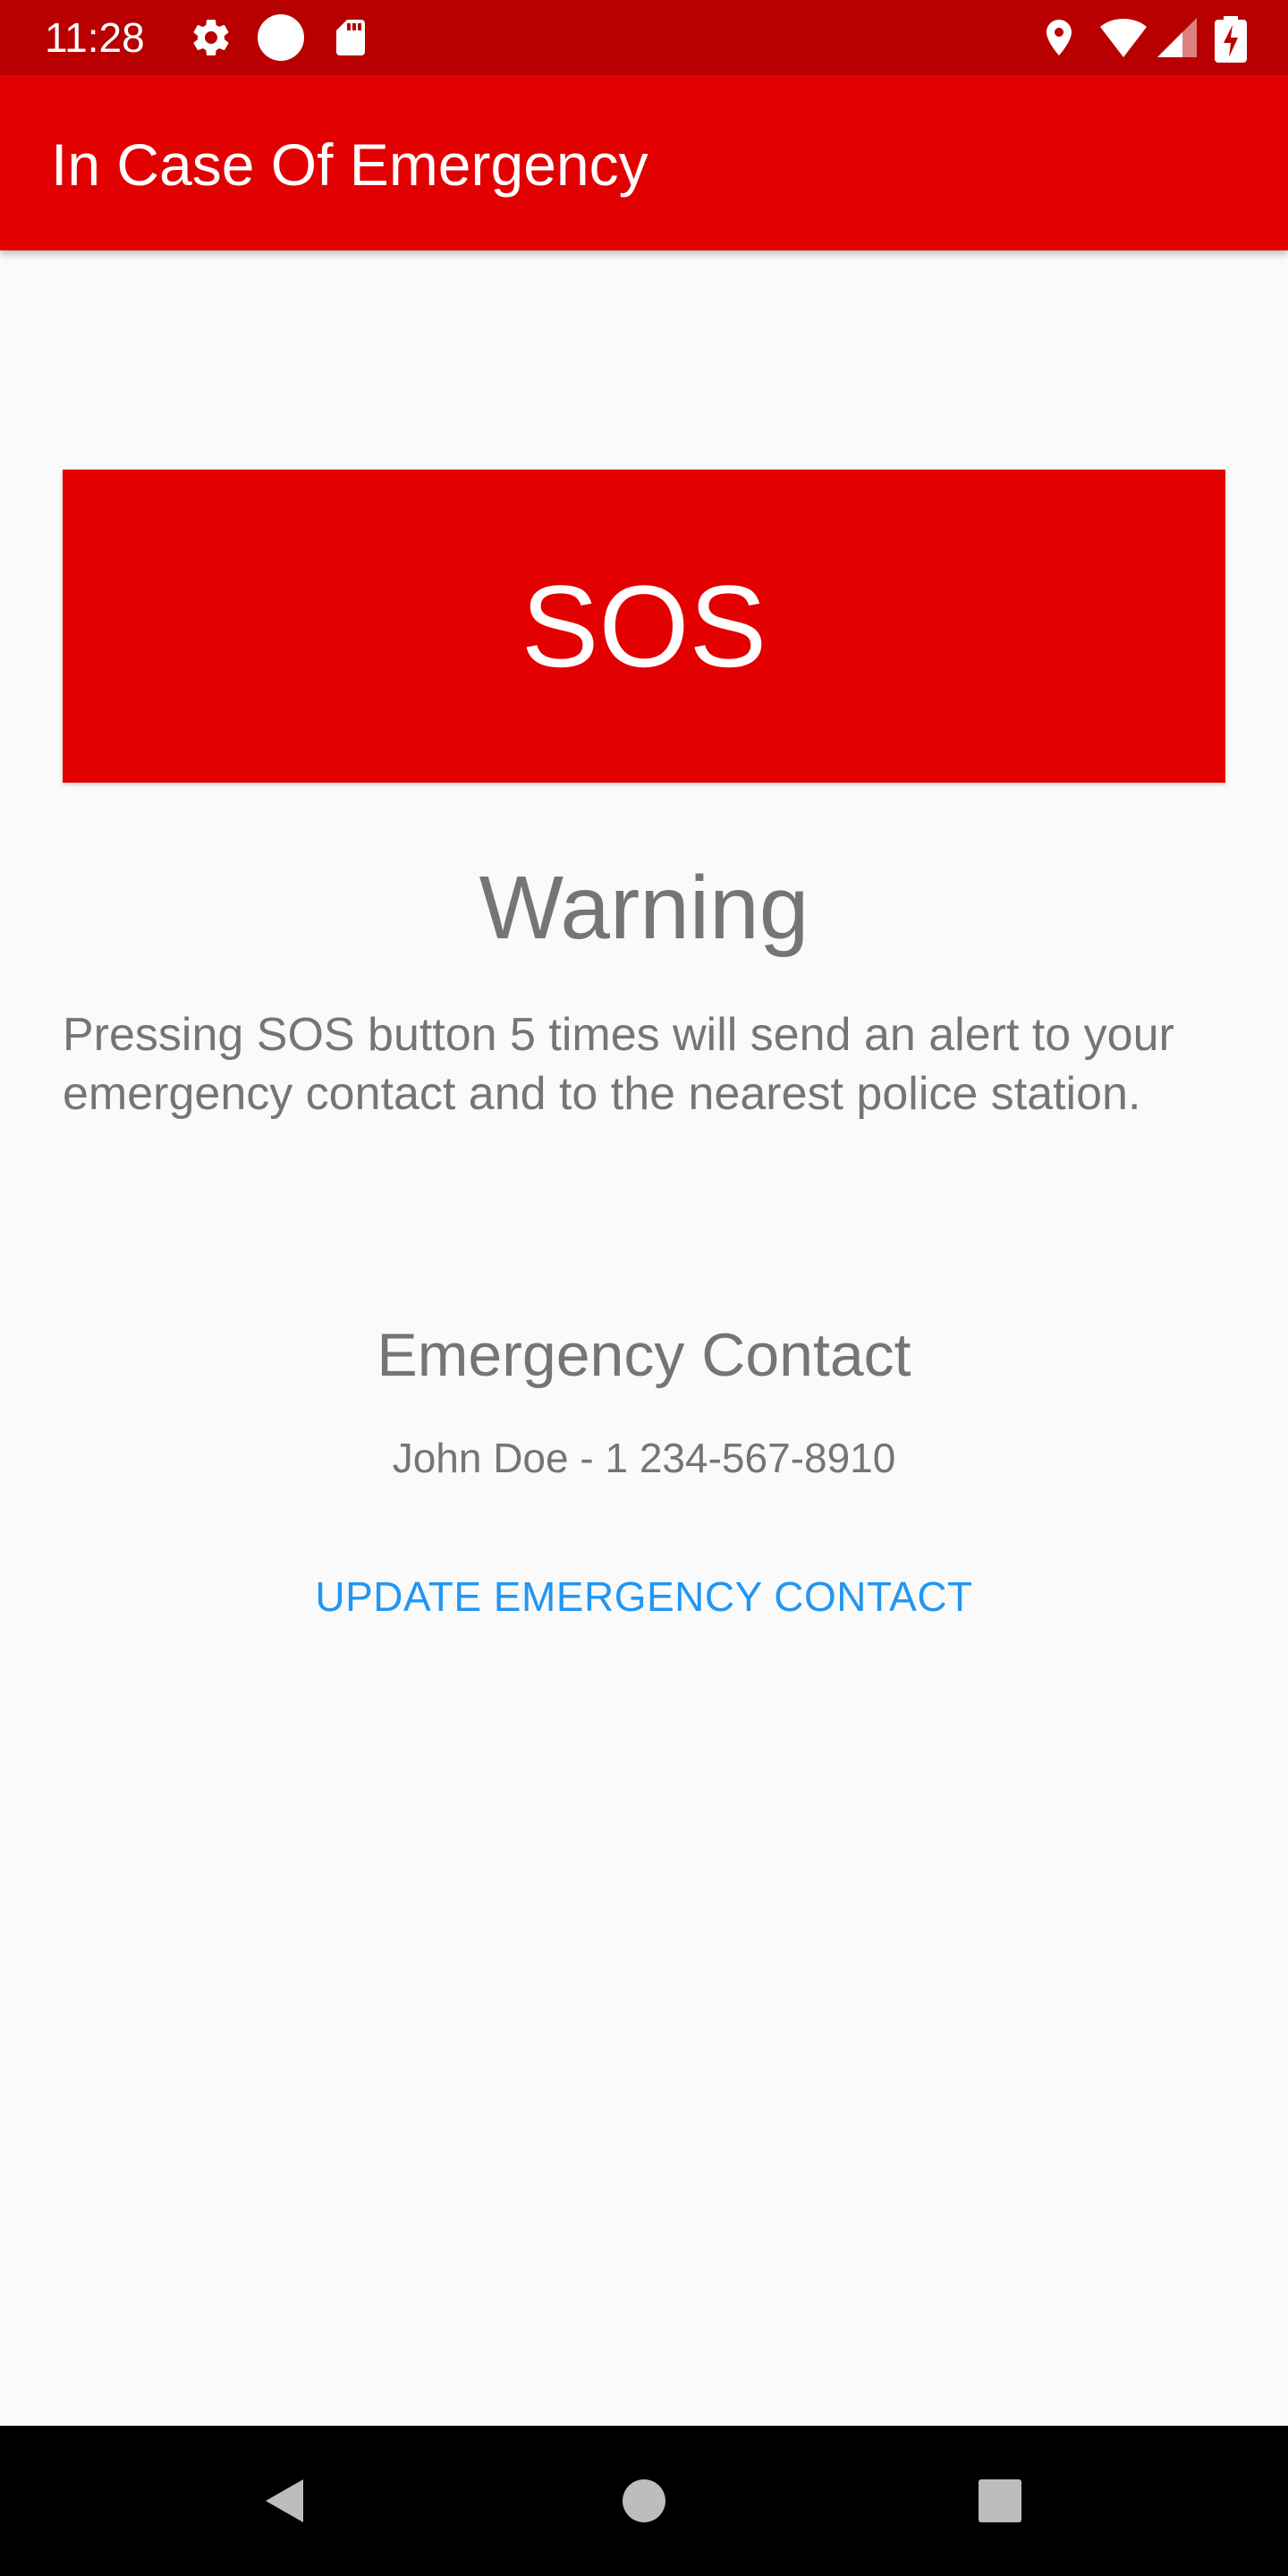  What do you see at coordinates (644, 1596) in the screenshot?
I see `update-emergency-contact-button: UPDATE EMERGENCY CONTACT` at bounding box center [644, 1596].